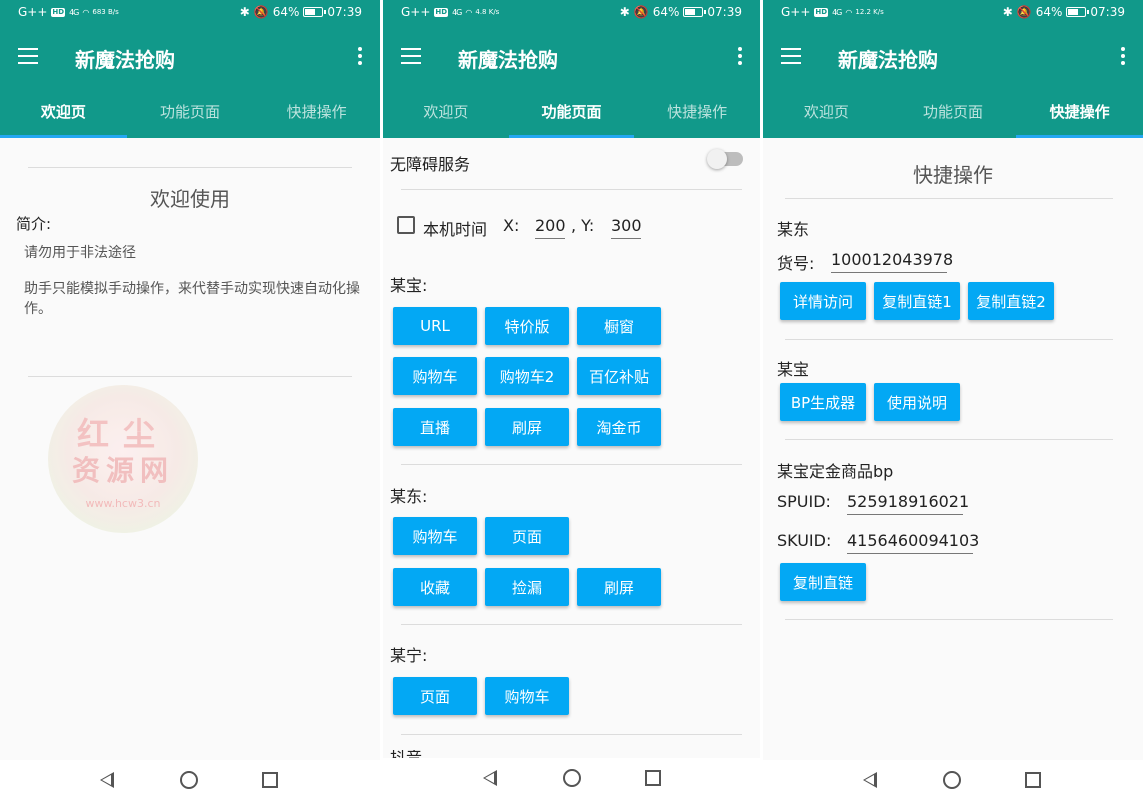 Image resolution: width=1143 pixels, height=800 pixels. I want to click on tb-cart2-button: 购物车2, so click(527, 376).